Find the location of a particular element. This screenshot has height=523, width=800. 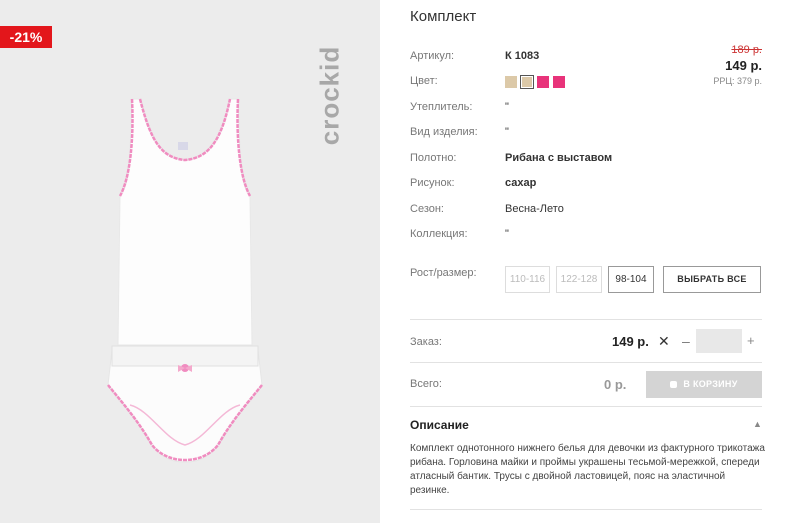

brand-watermark-text: crockid is located at coordinates (329, 95).